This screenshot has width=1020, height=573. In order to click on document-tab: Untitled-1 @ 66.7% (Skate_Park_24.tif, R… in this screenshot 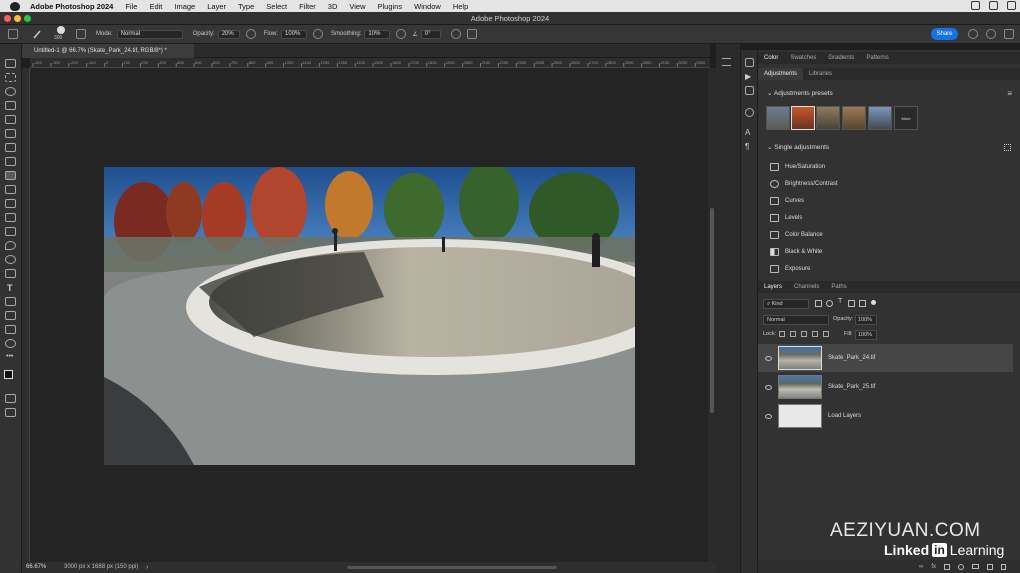, I will do `click(108, 51)`.